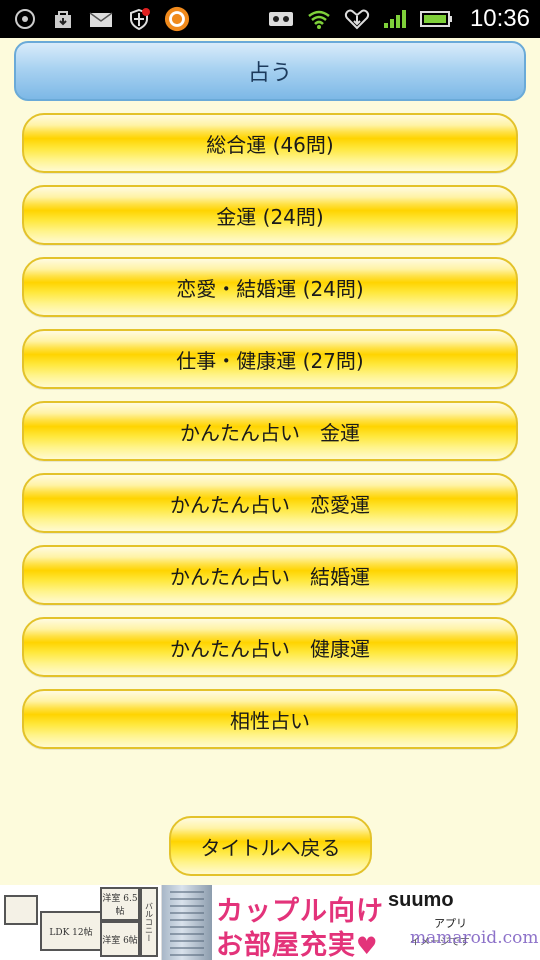 This screenshot has height=960, width=540. What do you see at coordinates (120, 939) in the screenshot?
I see `ad-room-label: 洋室 6帖` at bounding box center [120, 939].